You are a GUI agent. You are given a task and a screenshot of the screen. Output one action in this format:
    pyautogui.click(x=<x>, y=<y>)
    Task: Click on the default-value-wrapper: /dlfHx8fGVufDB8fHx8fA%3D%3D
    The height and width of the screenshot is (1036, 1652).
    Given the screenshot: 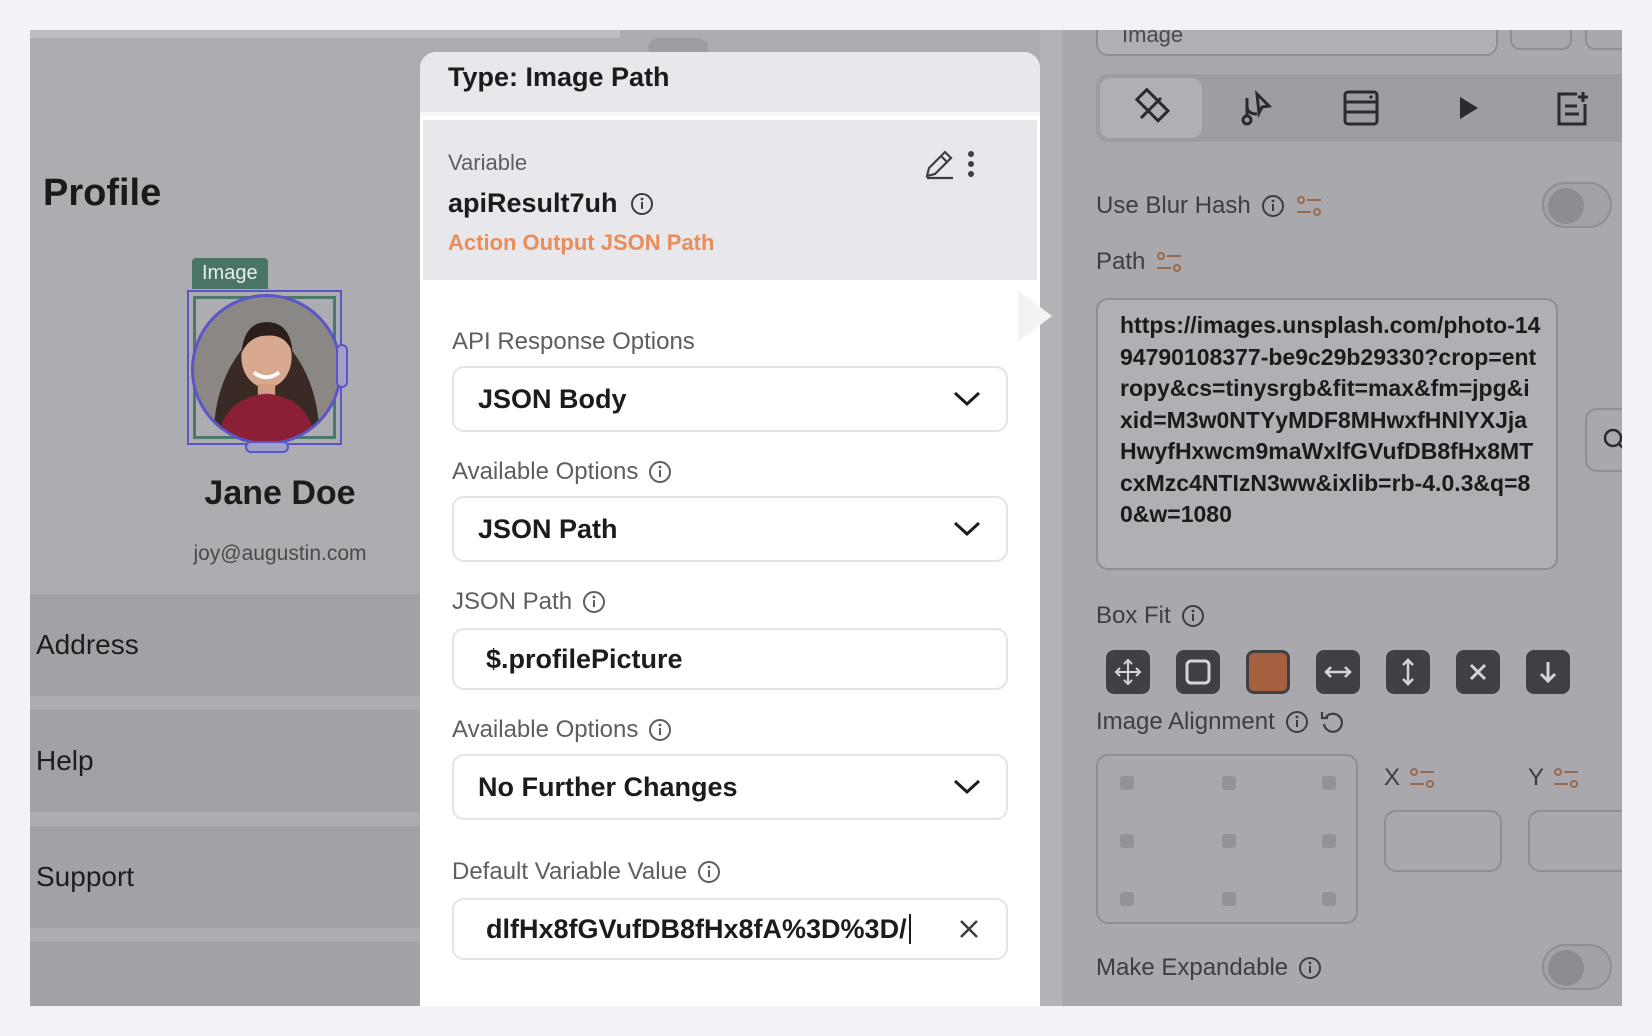 What is the action you would take?
    pyautogui.click(x=698, y=929)
    